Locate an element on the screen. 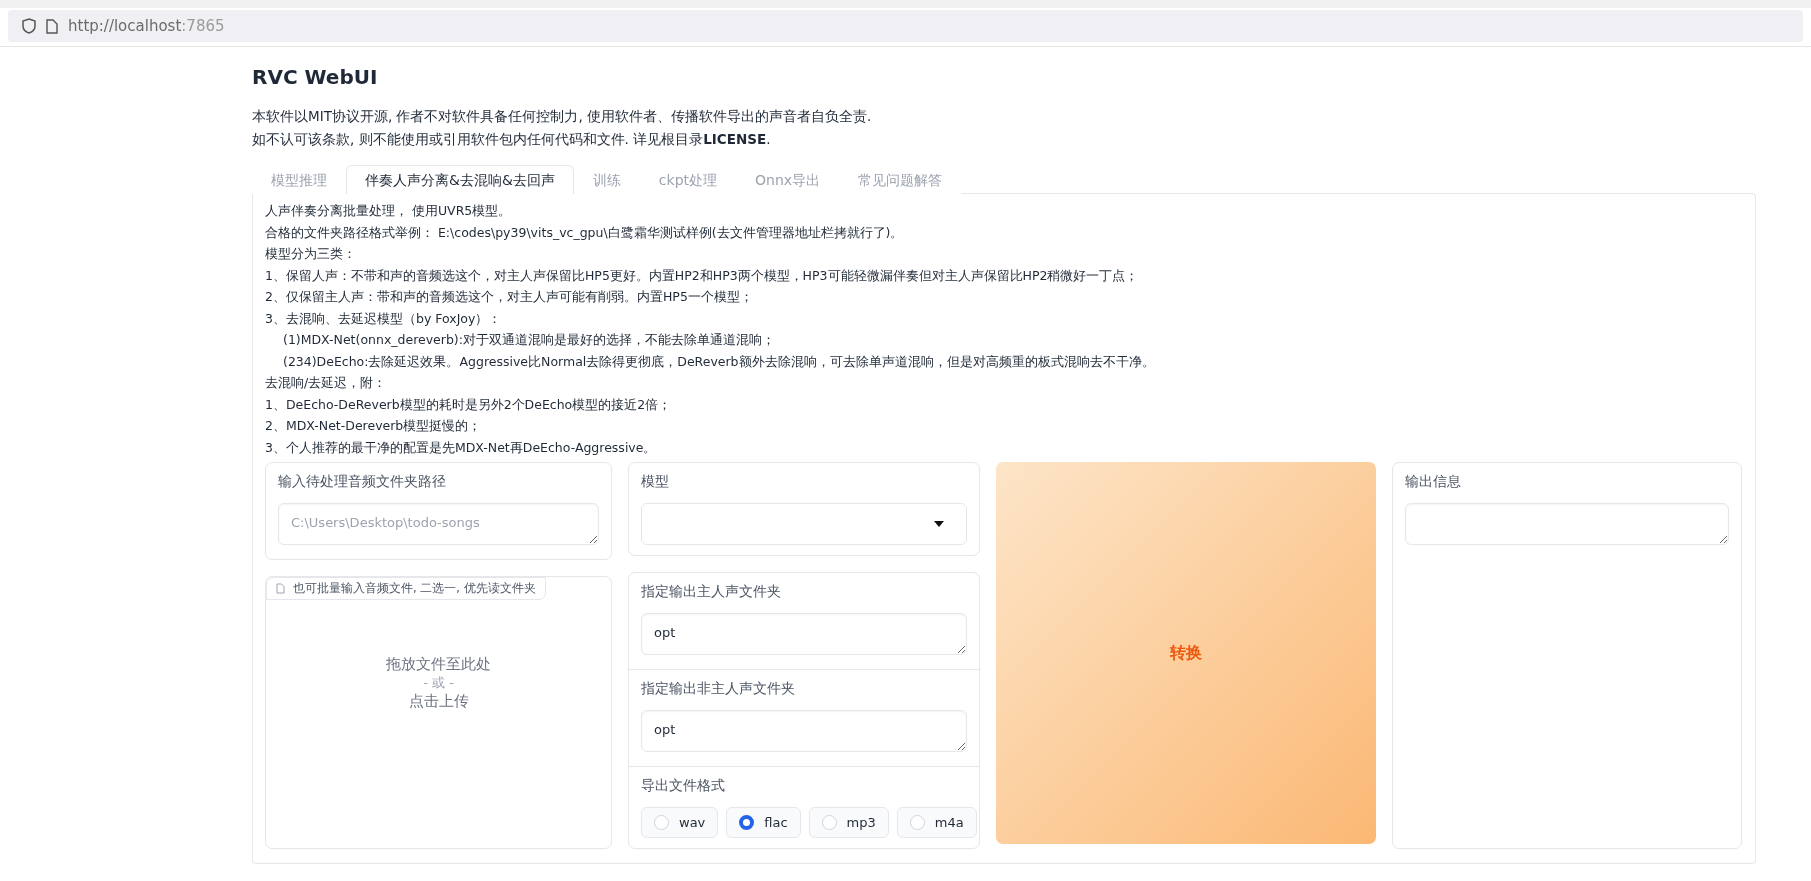  drop-text: 拖放文件至此处 is located at coordinates (438, 664).